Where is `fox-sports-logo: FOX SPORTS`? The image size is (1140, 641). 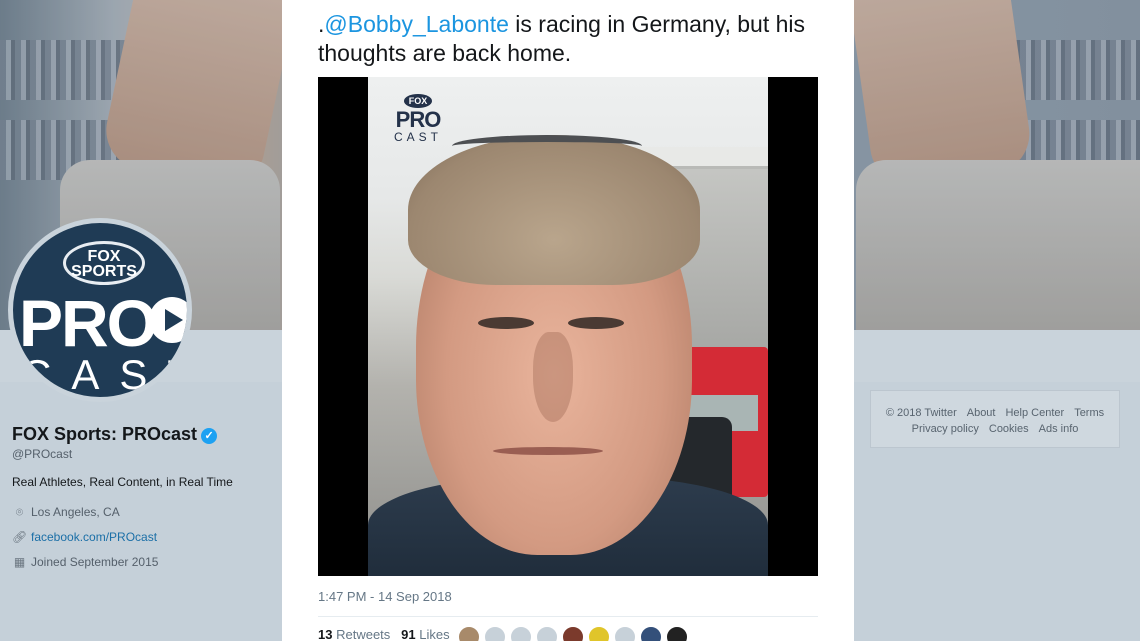 fox-sports-logo: FOX SPORTS is located at coordinates (104, 263).